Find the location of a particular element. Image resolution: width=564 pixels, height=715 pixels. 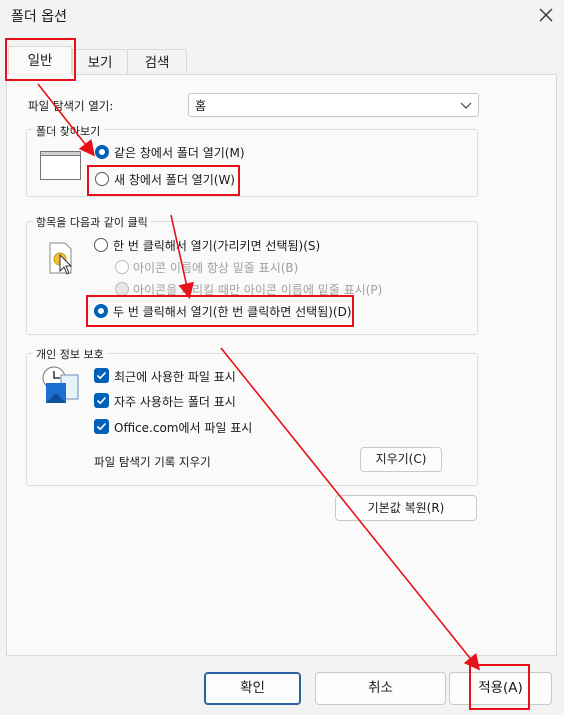

tab-general-label: 일반 is located at coordinates (40, 61).